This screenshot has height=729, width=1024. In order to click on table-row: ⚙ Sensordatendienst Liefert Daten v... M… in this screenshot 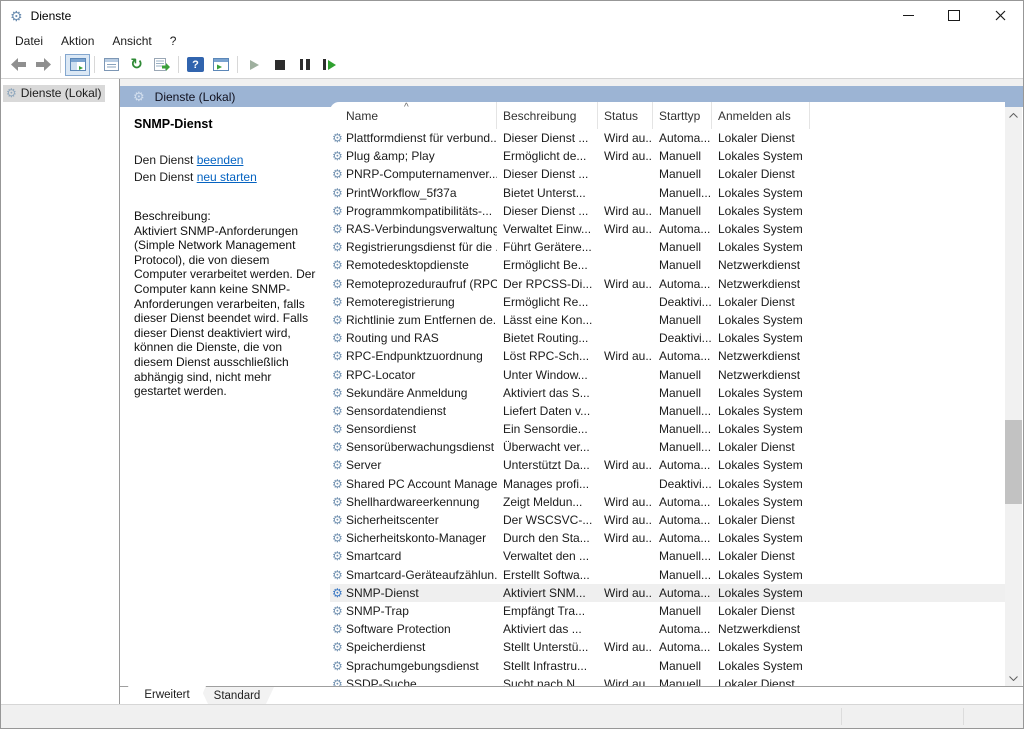, I will do `click(667, 411)`.